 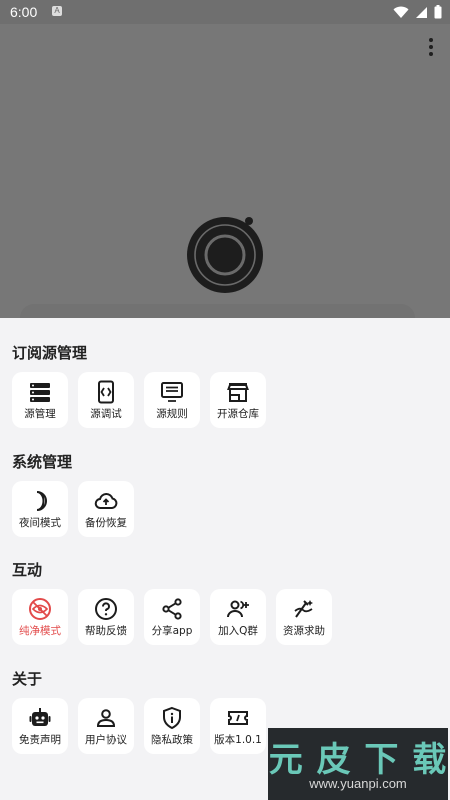 What do you see at coordinates (106, 740) in the screenshot?
I see `tile-label: 用户协议` at bounding box center [106, 740].